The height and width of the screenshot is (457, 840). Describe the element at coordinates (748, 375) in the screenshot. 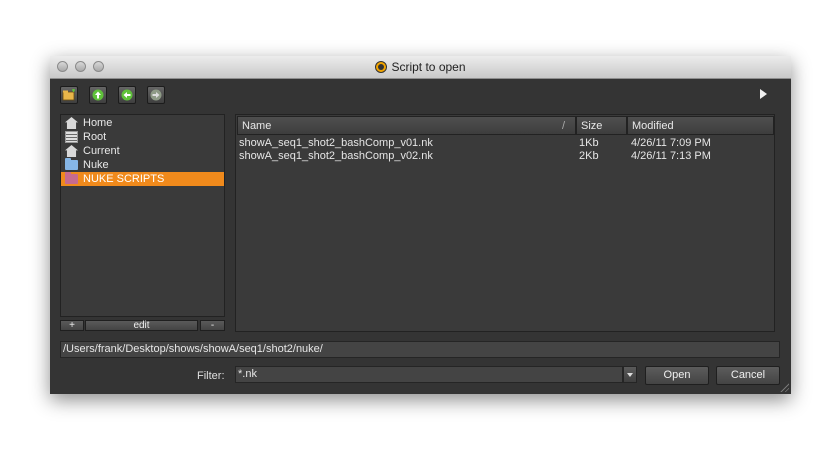

I see `cancel-button: Cancel` at that location.